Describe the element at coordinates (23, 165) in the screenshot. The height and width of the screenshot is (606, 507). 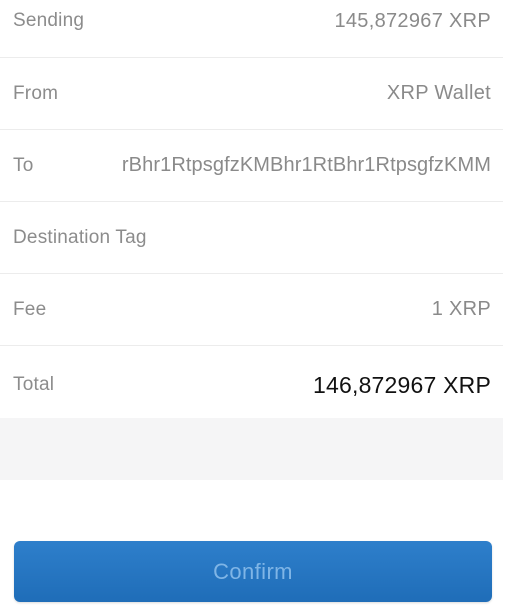
I see `to-label: To` at that location.